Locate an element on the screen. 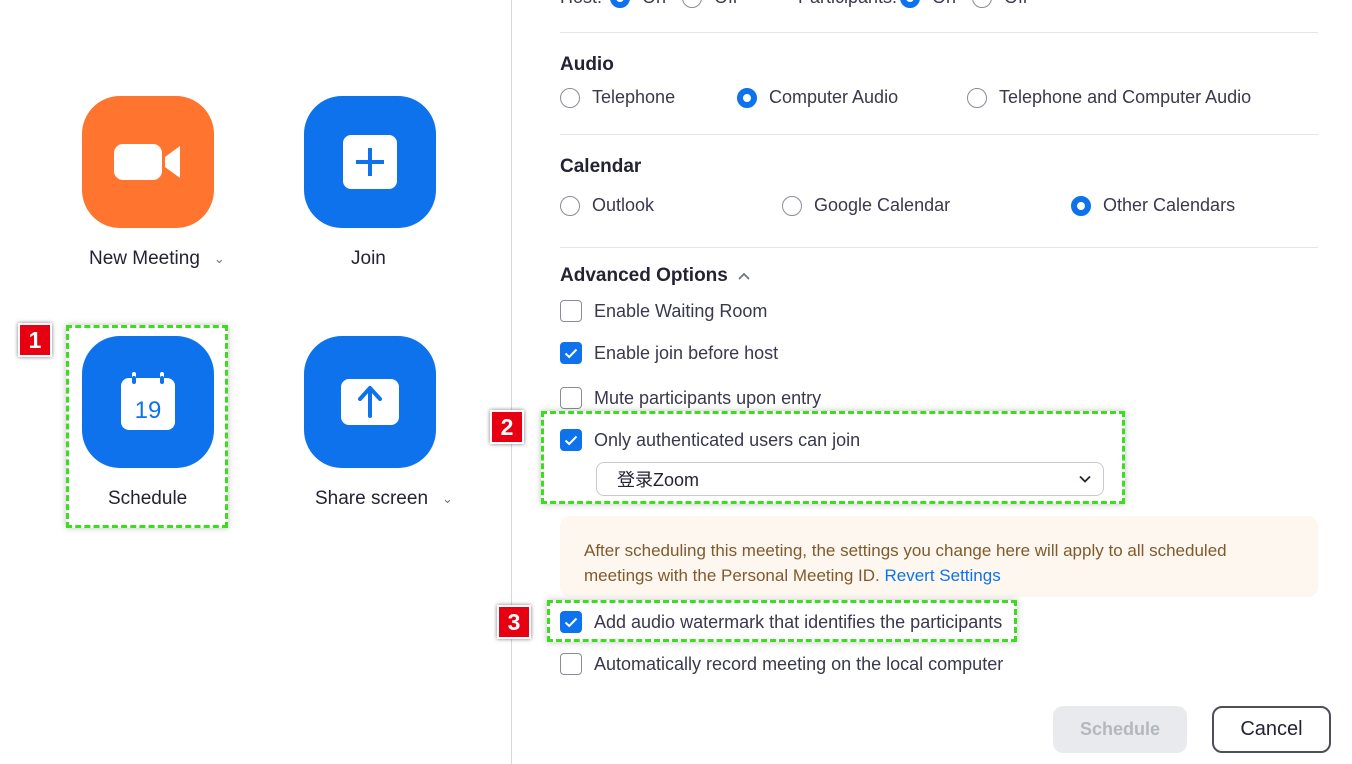  calendar-option-google: Google Calendar is located at coordinates (866, 205).